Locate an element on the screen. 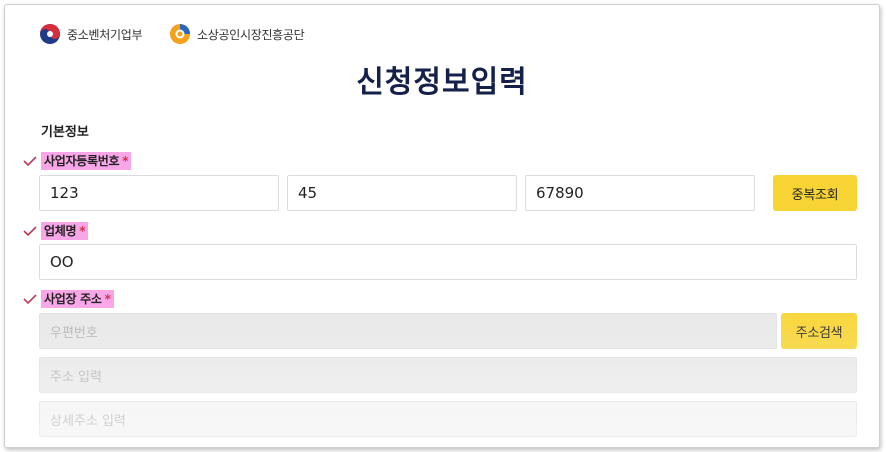 The width and height of the screenshot is (886, 452). business-number-label: 사업자등록번호 * is located at coordinates (86, 161).